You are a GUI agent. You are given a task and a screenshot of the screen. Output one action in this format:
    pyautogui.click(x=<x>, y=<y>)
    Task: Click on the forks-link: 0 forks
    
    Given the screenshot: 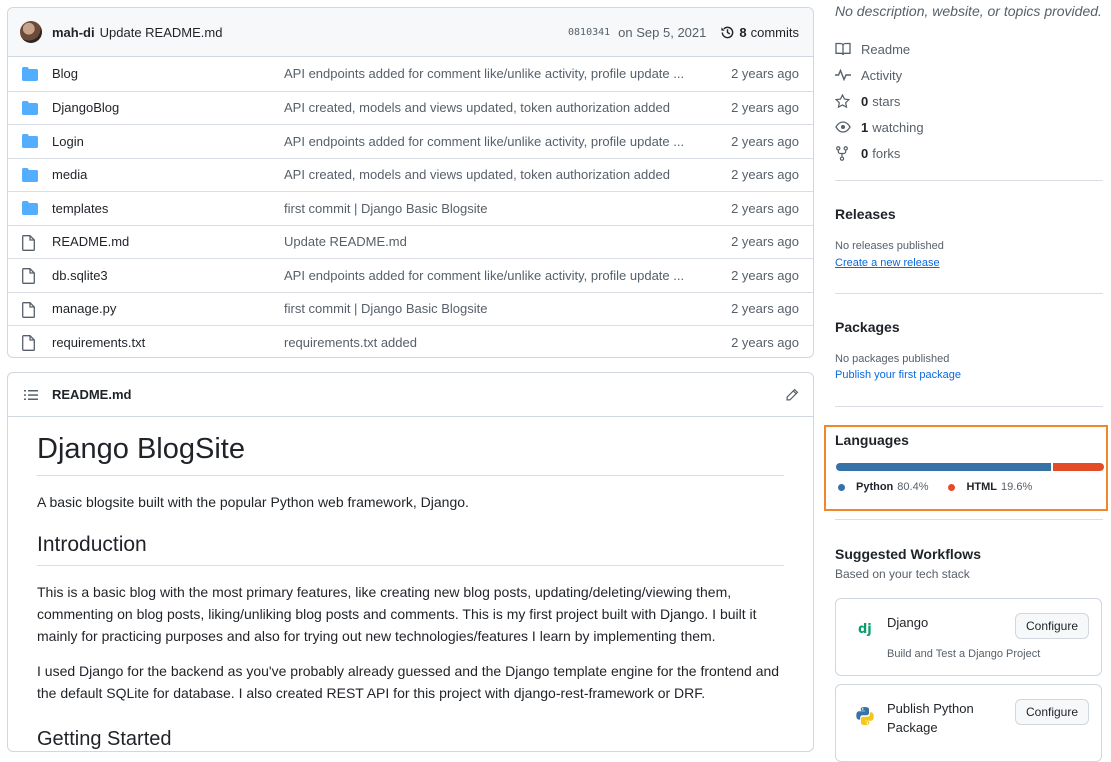 What is the action you would take?
    pyautogui.click(x=879, y=153)
    